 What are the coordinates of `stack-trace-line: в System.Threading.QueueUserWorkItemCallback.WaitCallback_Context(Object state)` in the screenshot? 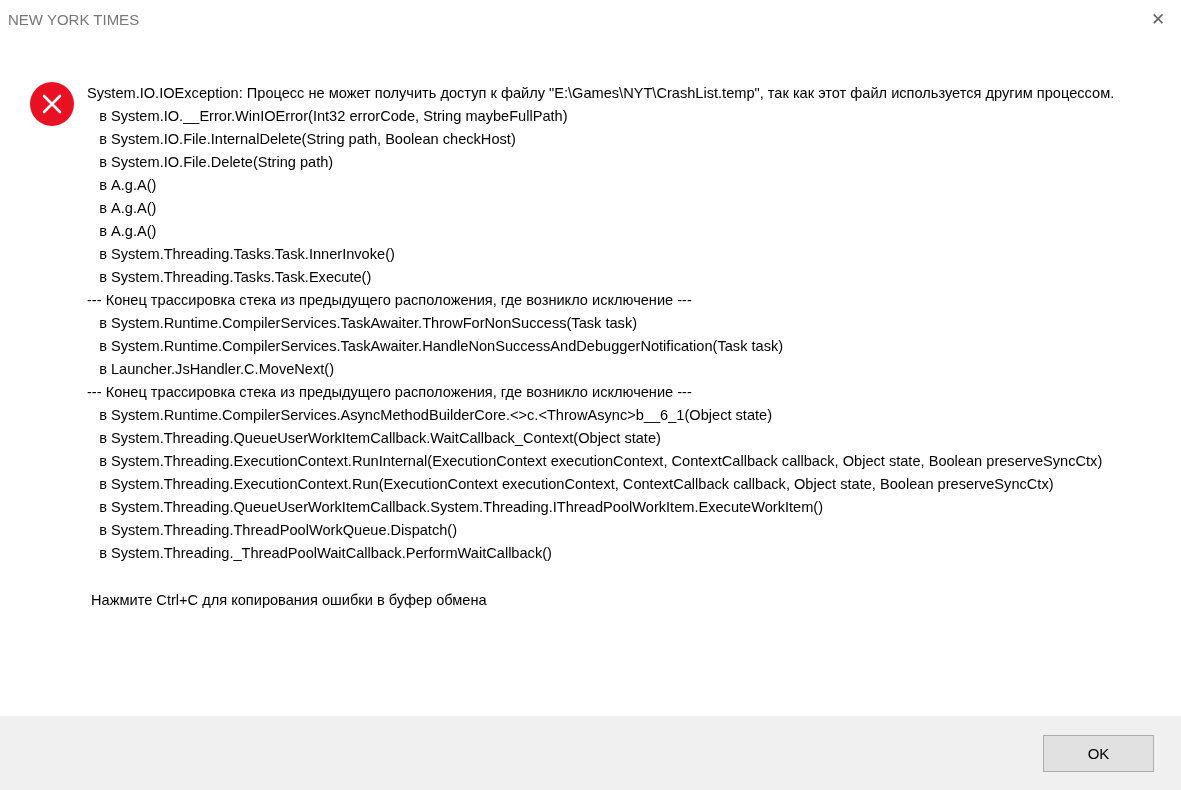 It's located at (380, 438).